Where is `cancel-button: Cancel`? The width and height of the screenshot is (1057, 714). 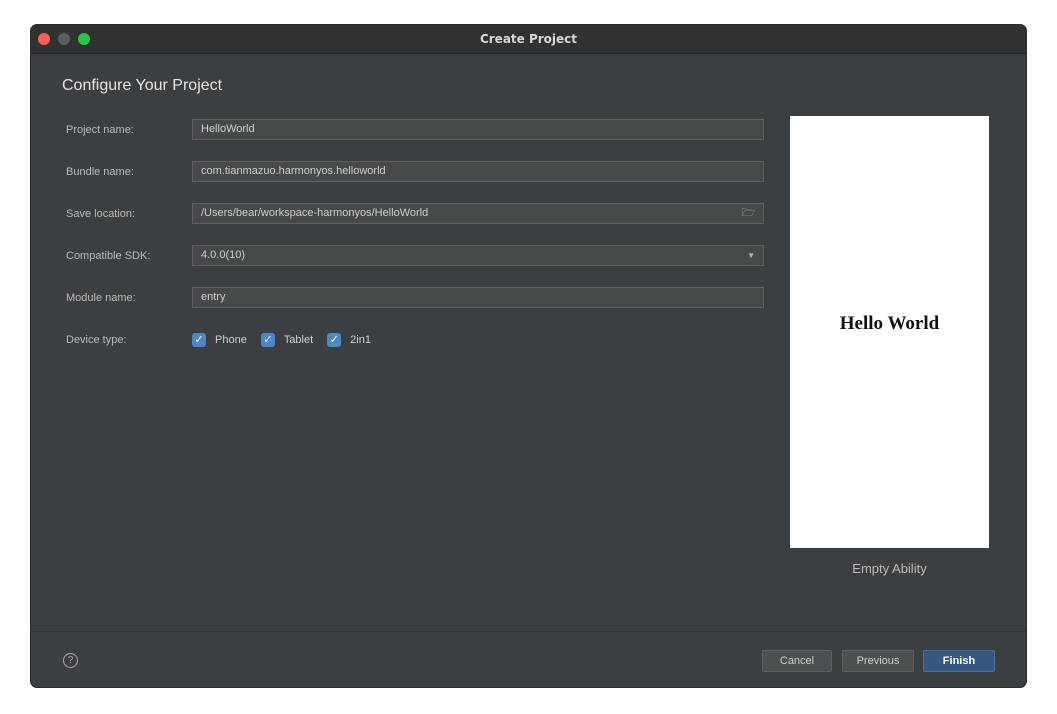 cancel-button: Cancel is located at coordinates (797, 661).